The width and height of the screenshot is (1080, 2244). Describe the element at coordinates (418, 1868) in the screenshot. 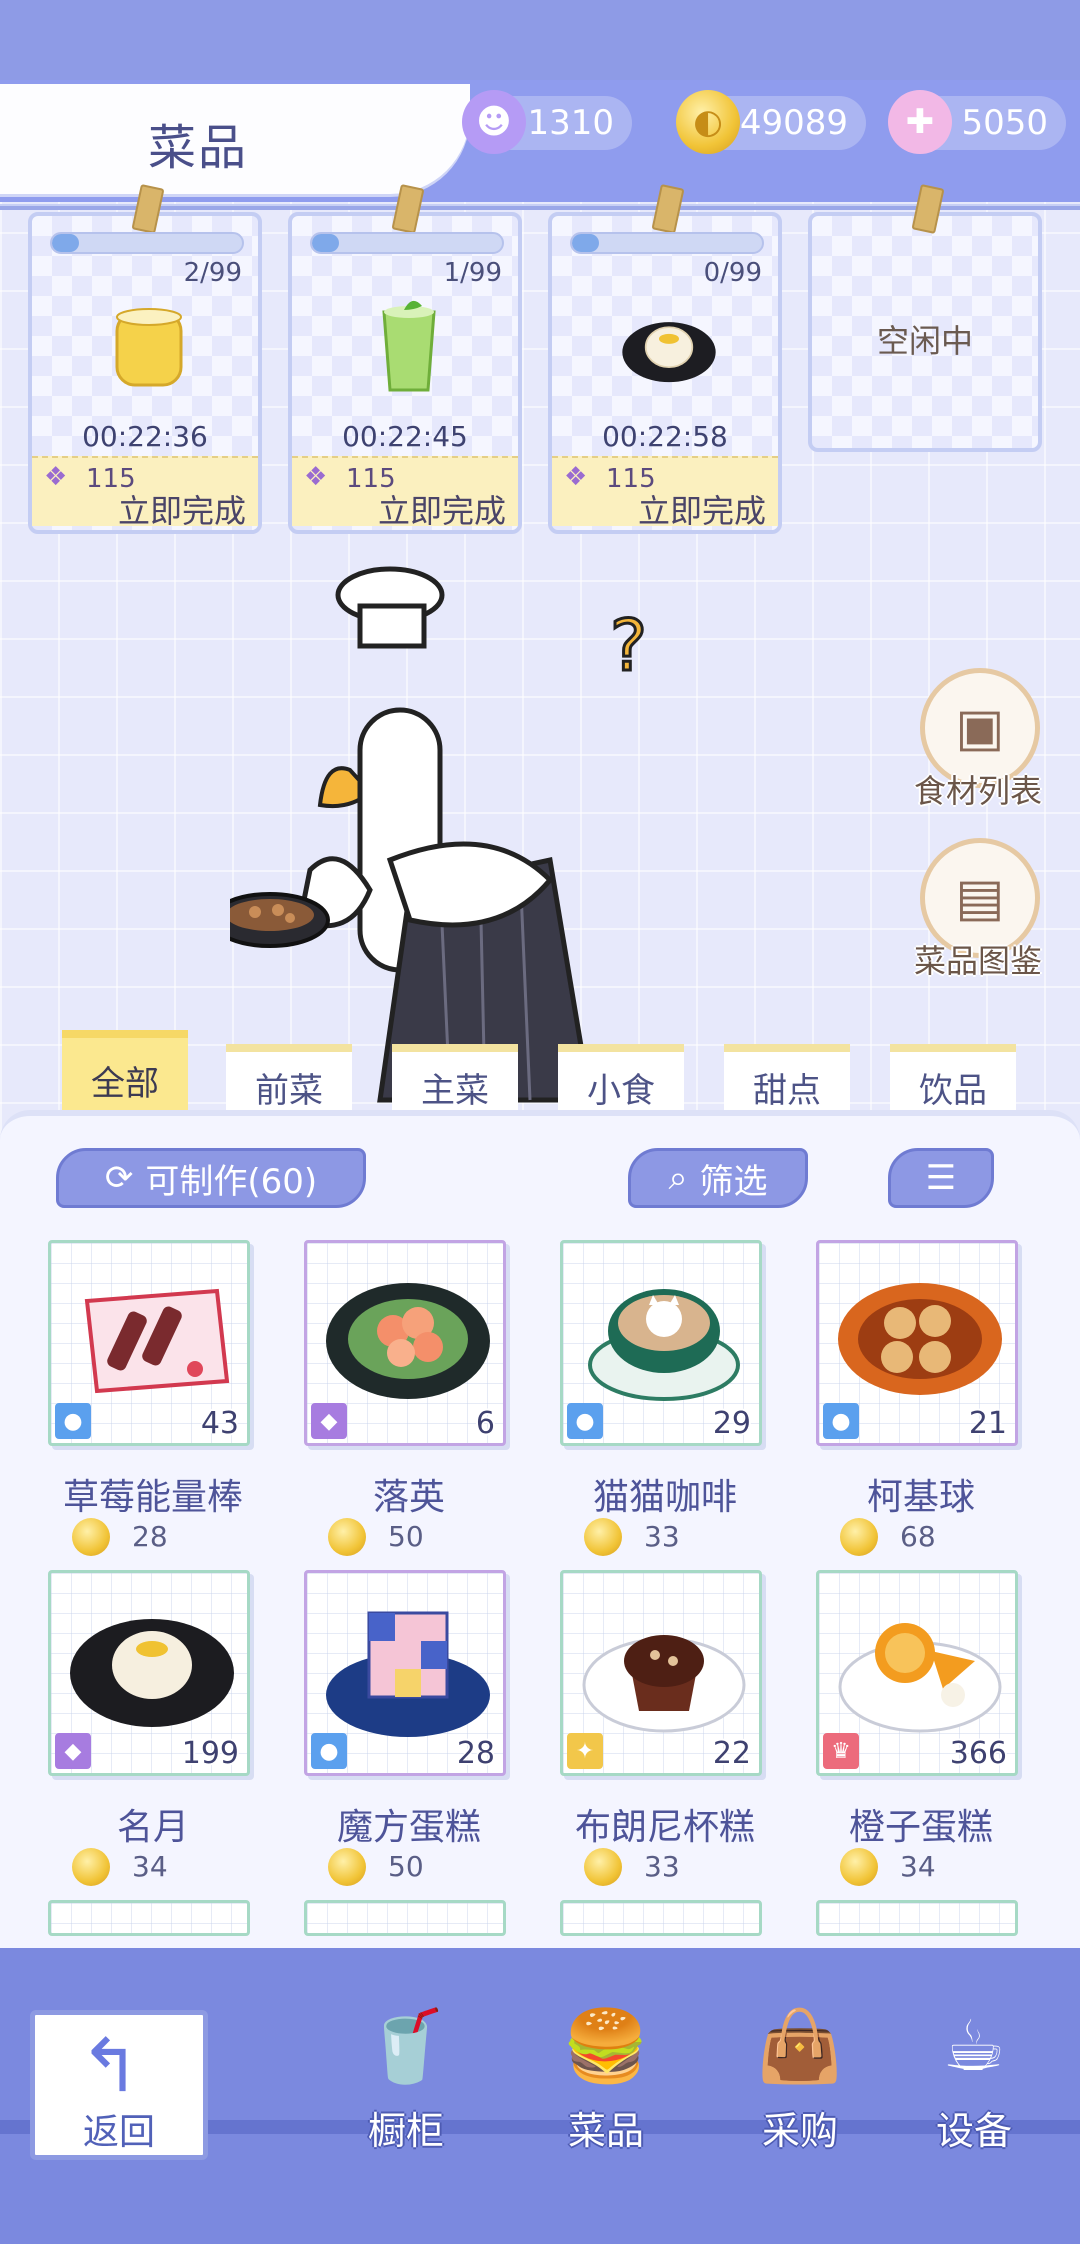

I see `dish-price: 50` at that location.